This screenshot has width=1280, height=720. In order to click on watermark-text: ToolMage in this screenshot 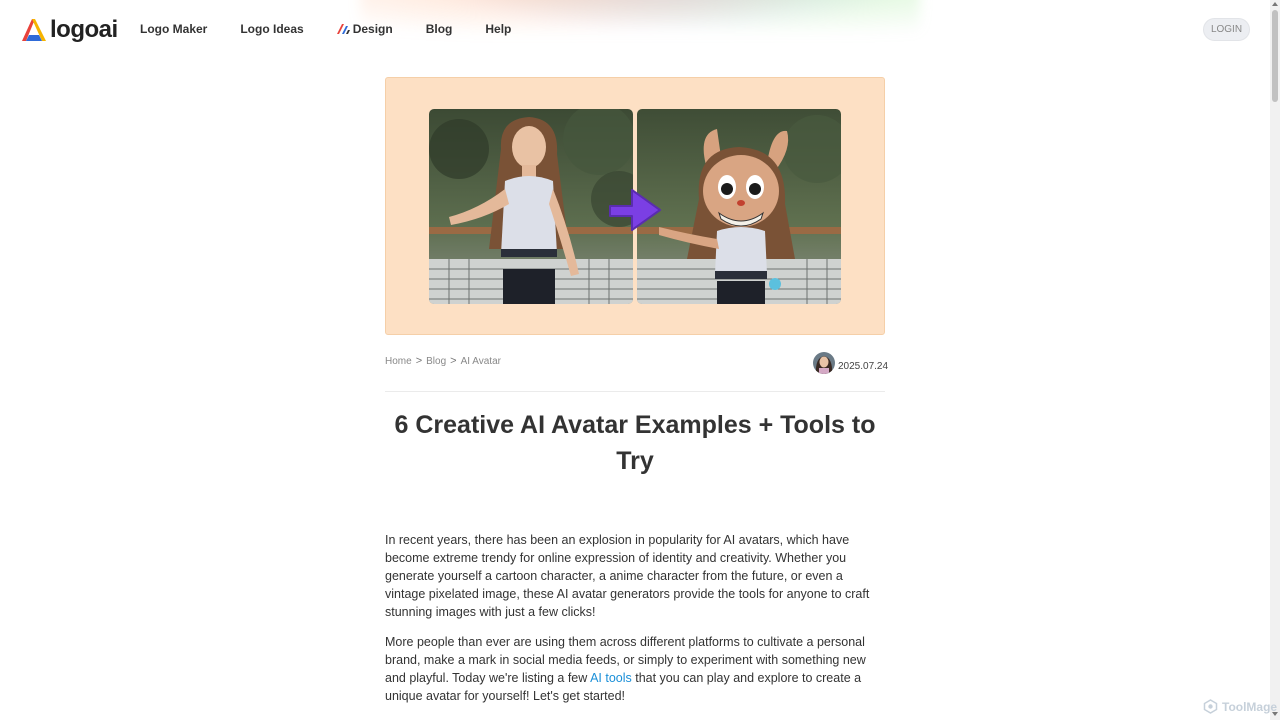, I will do `click(1250, 706)`.